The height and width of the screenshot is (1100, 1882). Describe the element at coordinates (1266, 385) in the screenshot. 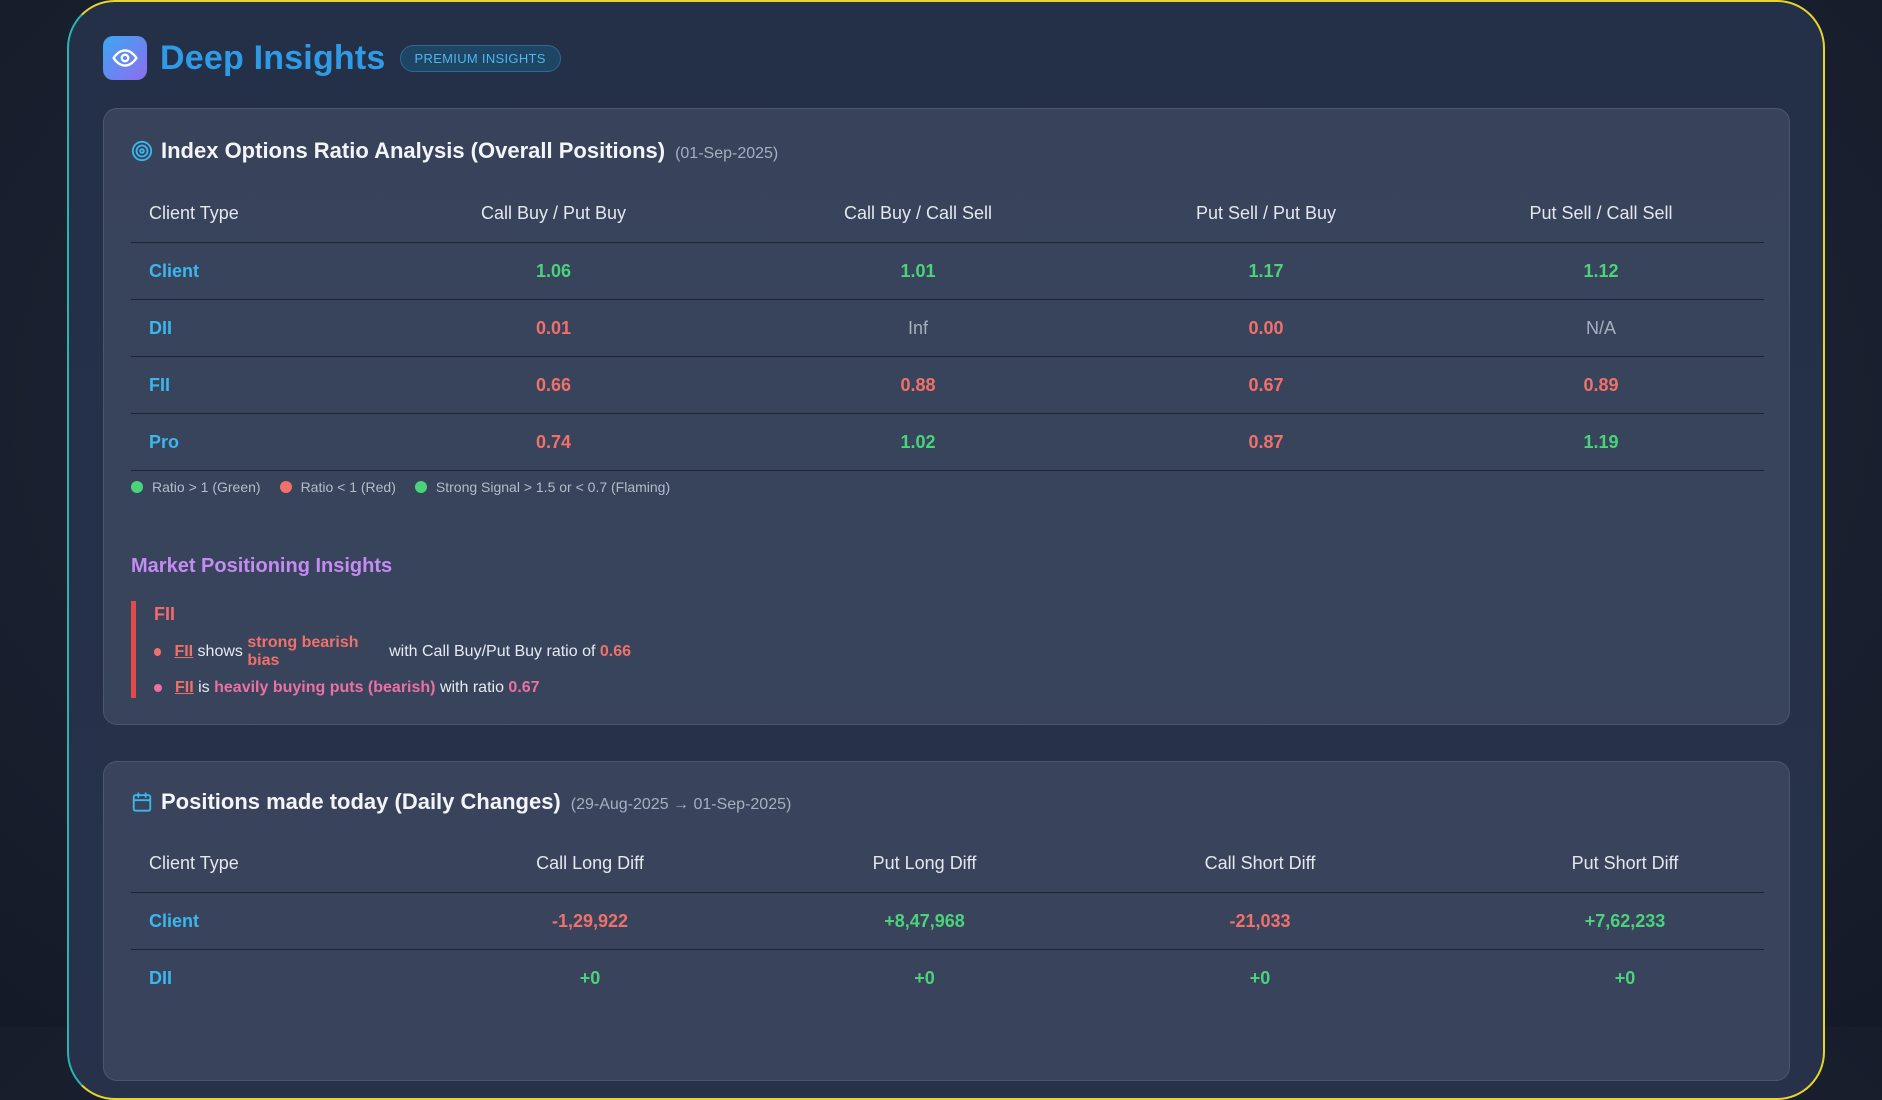

I see `ratio-cell: 0.67` at that location.